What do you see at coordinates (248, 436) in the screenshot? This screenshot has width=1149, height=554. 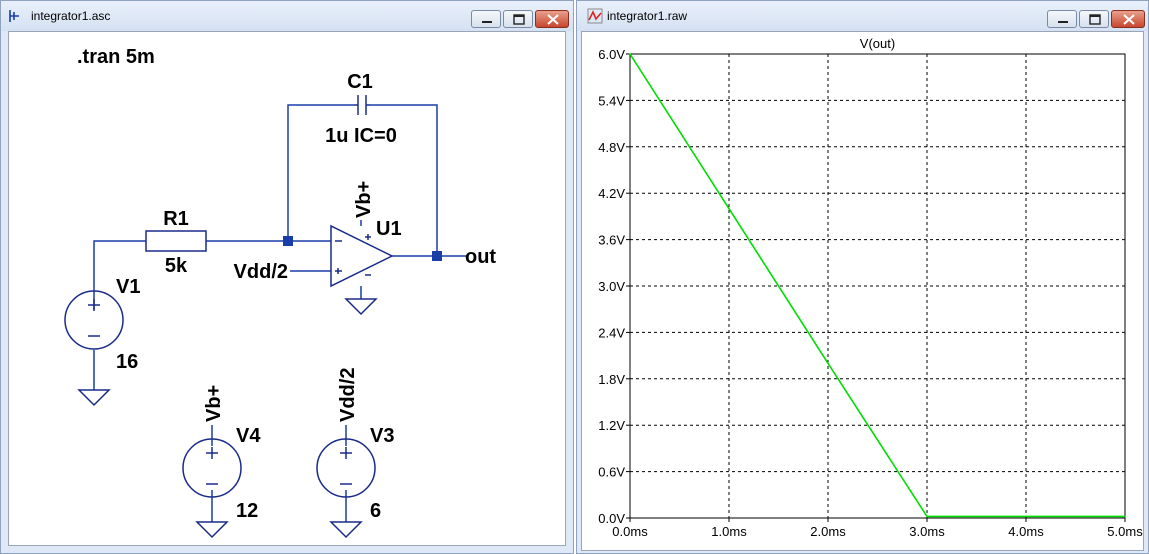 I see `v4-name-label: V4` at bounding box center [248, 436].